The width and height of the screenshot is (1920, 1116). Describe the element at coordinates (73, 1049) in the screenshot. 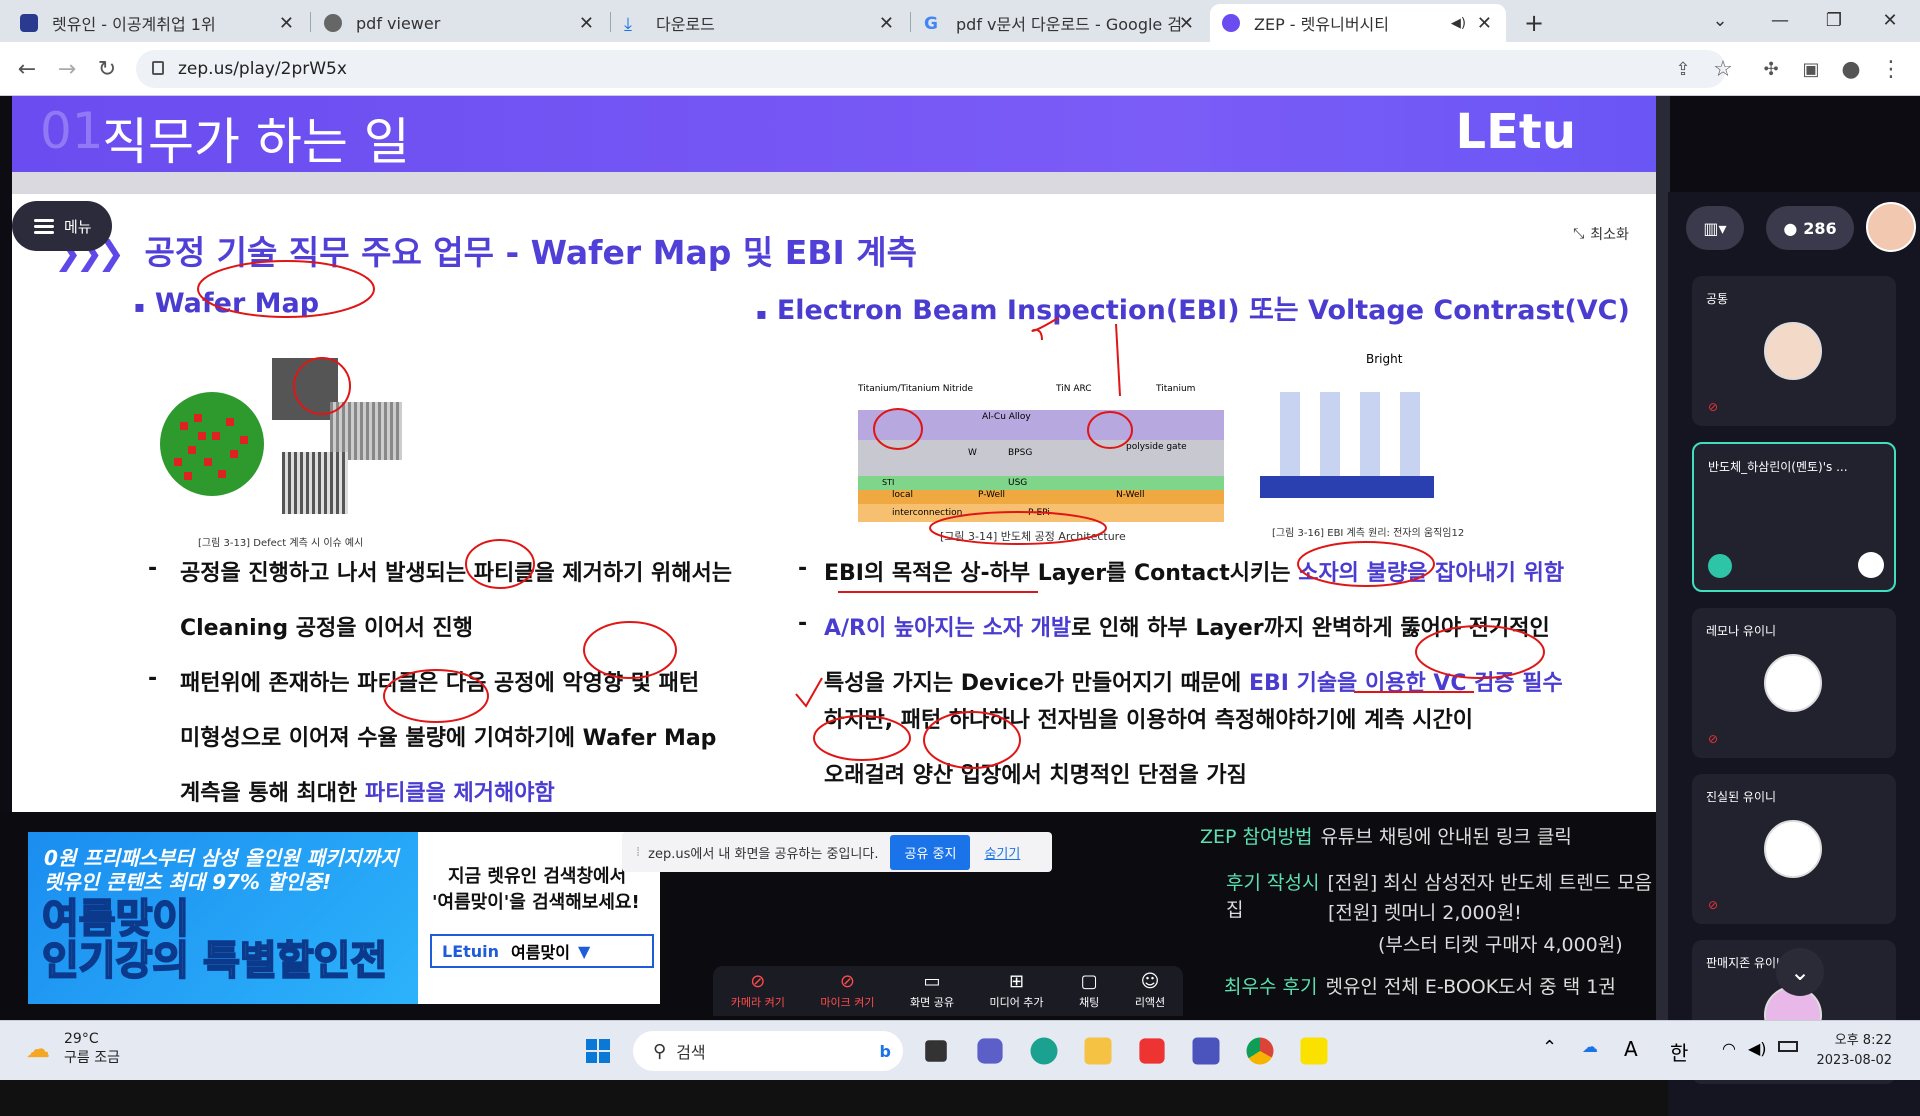

I see `weather-widget: ☁ 29°C 구름 조금` at that location.